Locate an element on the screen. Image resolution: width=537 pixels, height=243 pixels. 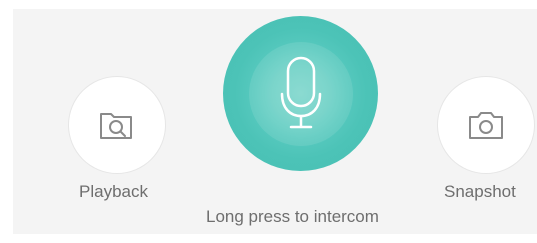
folder-search-icon is located at coordinates (116, 126).